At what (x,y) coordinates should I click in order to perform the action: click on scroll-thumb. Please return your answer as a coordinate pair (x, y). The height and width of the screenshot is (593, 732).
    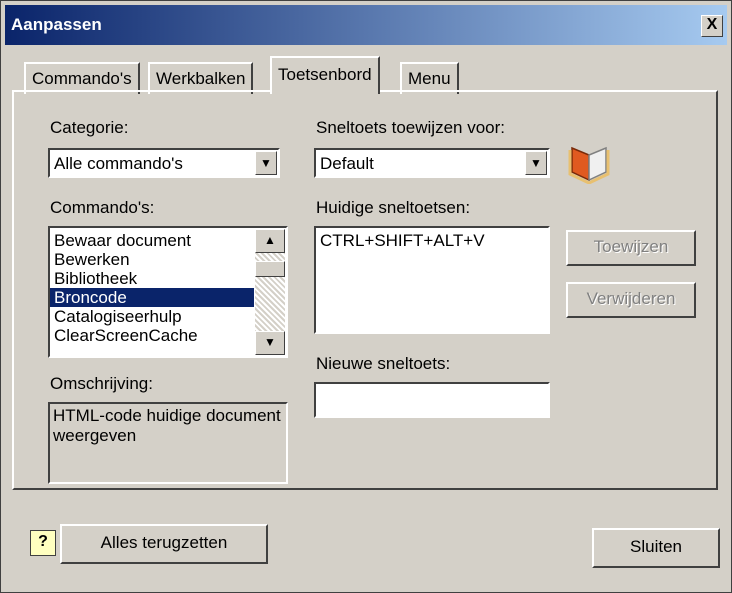
    Looking at the image, I should click on (270, 269).